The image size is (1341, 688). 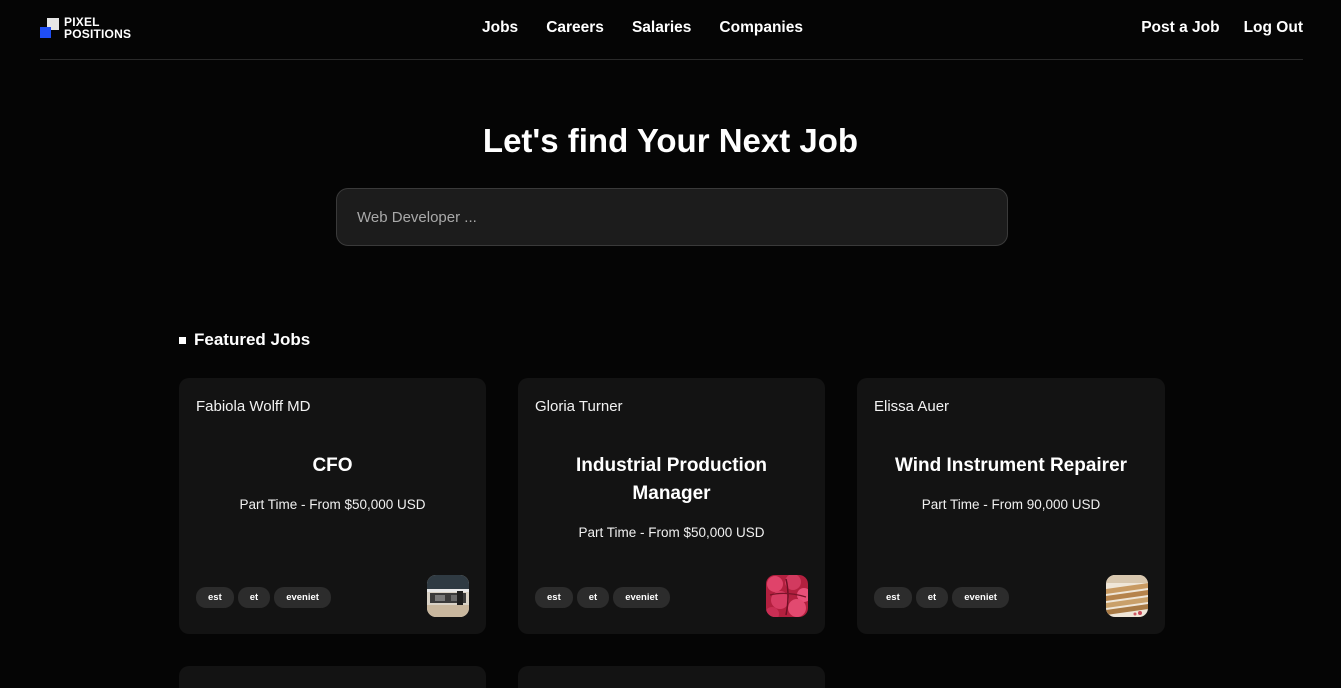 I want to click on logo-text: PIXEL POSITIONS, so click(x=97, y=28).